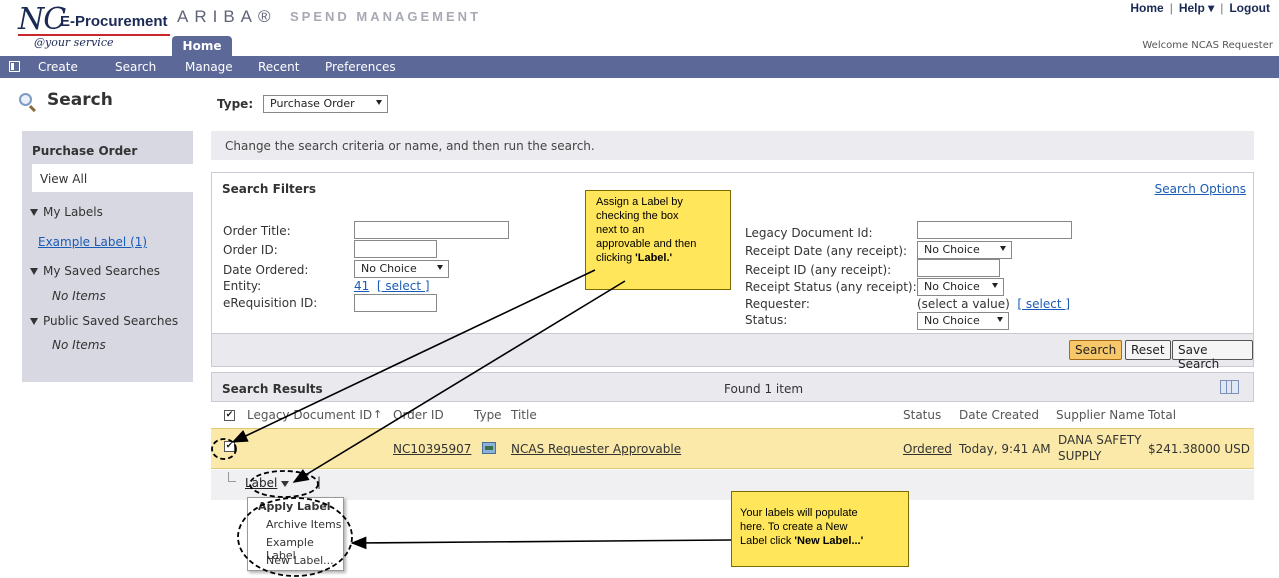  Describe the element at coordinates (1162, 415) in the screenshot. I see `col-total: Total` at that location.